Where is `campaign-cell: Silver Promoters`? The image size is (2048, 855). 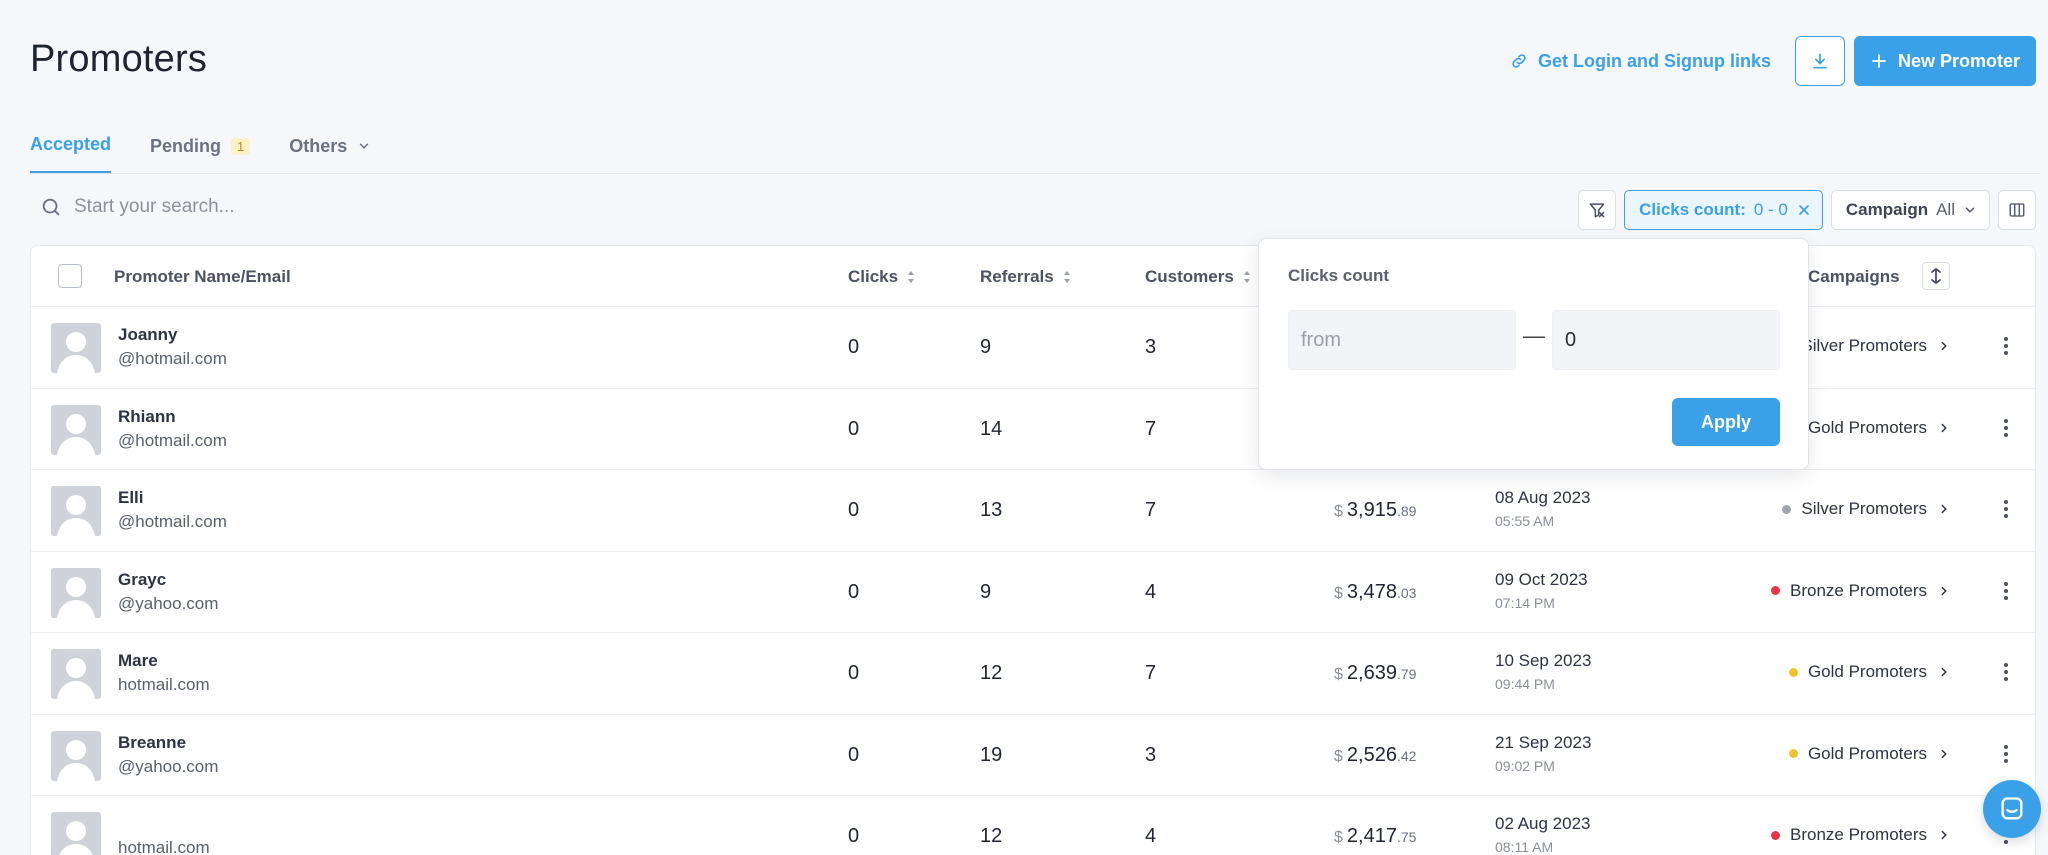
campaign-cell: Silver Promoters is located at coordinates (1866, 509).